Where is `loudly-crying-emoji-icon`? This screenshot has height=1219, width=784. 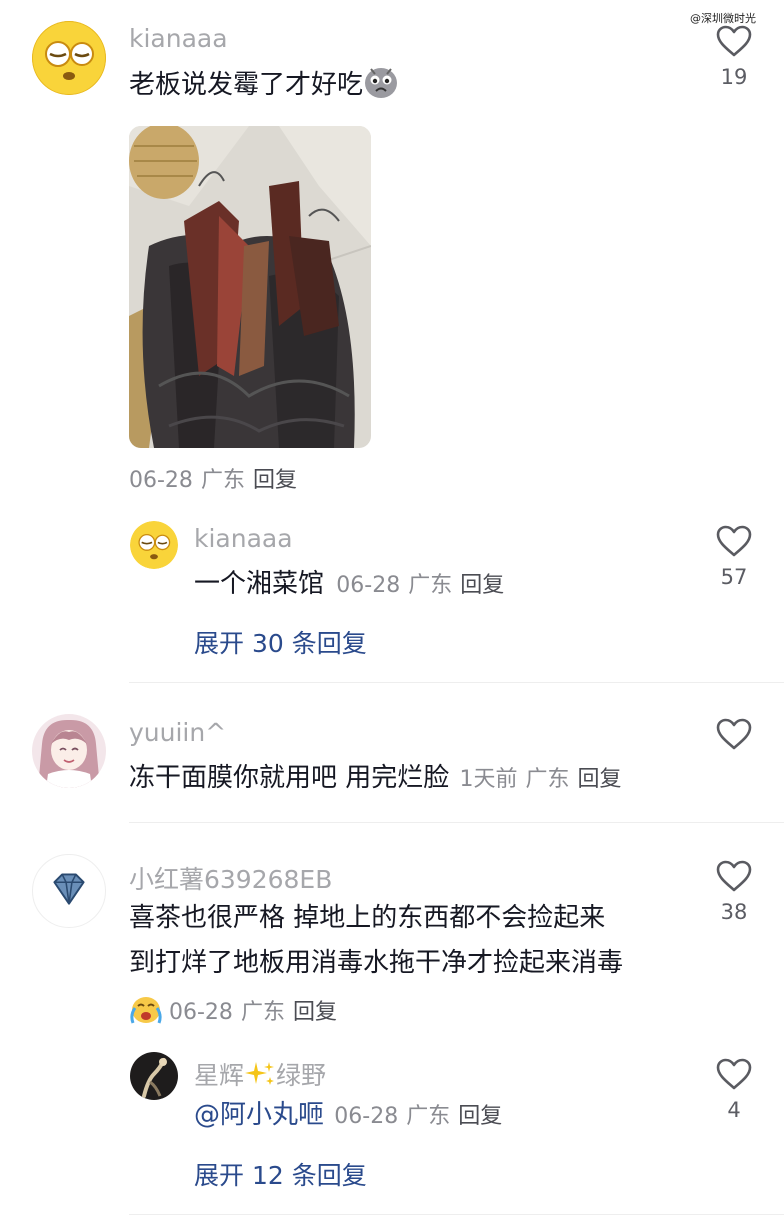 loudly-crying-emoji-icon is located at coordinates (146, 1010).